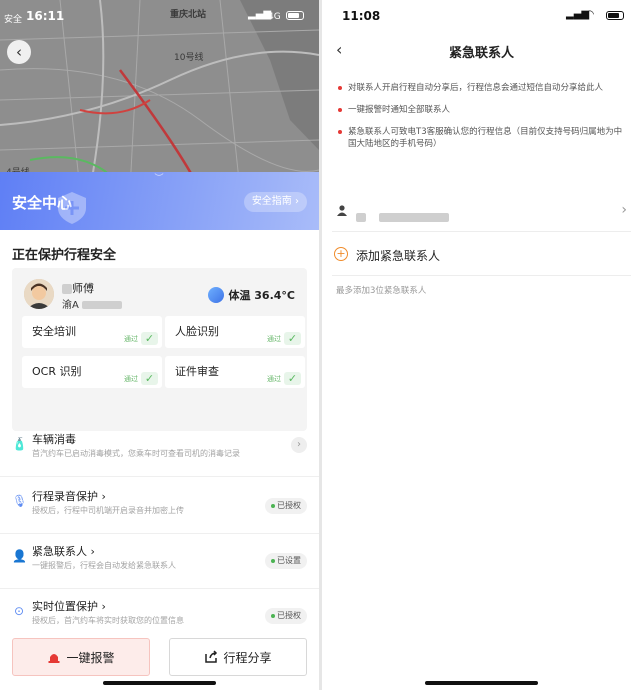 The width and height of the screenshot is (641, 690). Describe the element at coordinates (159, 507) in the screenshot. I see `feature-row-recording: 🎙 行程录音保护 › 授权后，行程中司机端开启录音并加密上传 已授权` at that location.